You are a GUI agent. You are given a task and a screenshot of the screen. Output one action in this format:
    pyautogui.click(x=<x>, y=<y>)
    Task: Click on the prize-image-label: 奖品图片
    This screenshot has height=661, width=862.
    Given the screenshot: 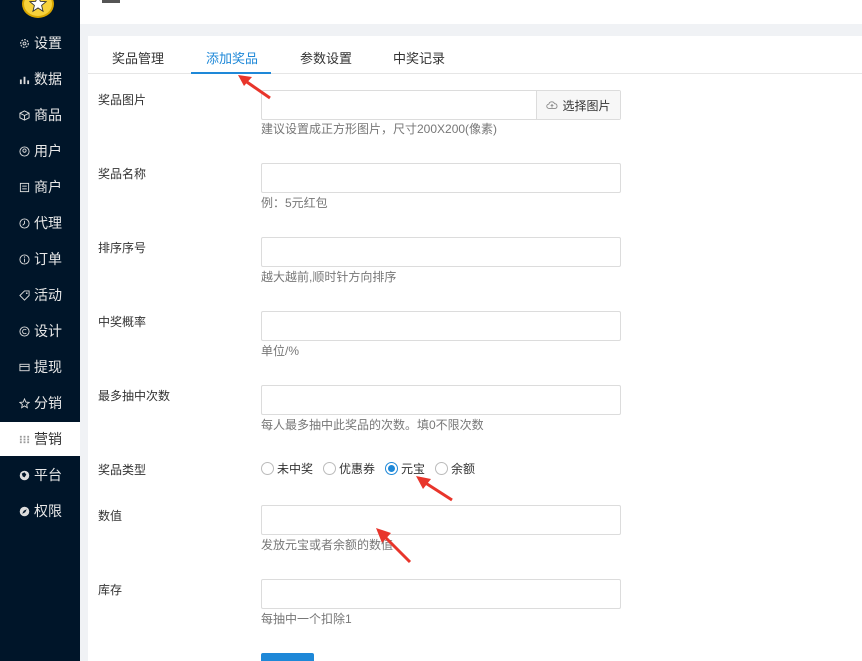 What is the action you would take?
    pyautogui.click(x=122, y=100)
    